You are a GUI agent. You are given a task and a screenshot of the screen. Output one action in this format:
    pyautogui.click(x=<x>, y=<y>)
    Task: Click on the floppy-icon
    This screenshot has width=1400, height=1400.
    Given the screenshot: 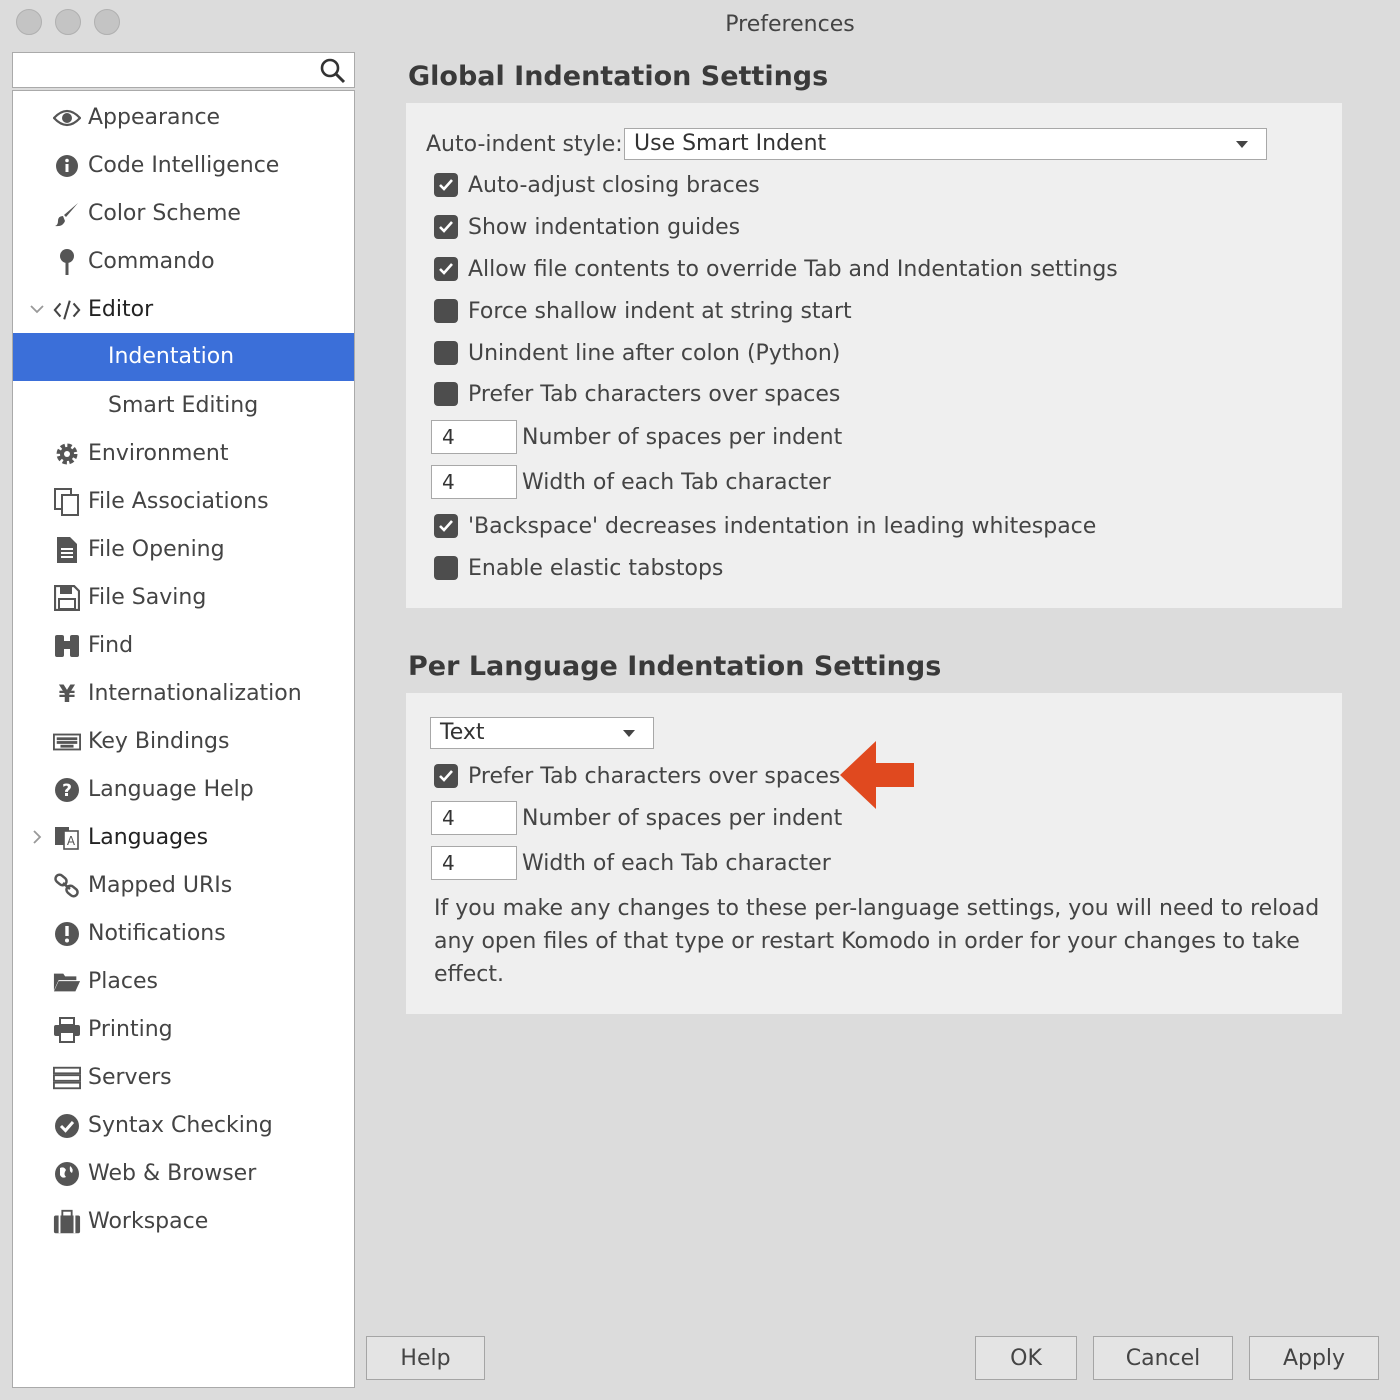 What is the action you would take?
    pyautogui.click(x=67, y=598)
    